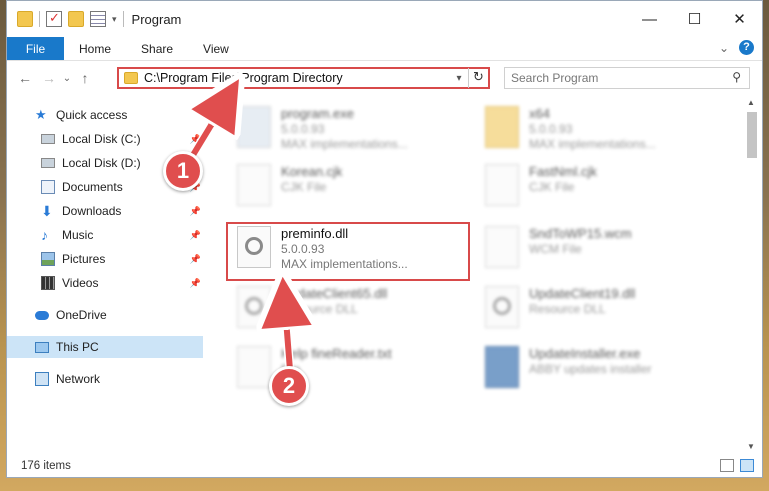 The image size is (769, 491). What do you see at coordinates (80, 283) in the screenshot?
I see `sidebar-item-label: Videos` at bounding box center [80, 283].